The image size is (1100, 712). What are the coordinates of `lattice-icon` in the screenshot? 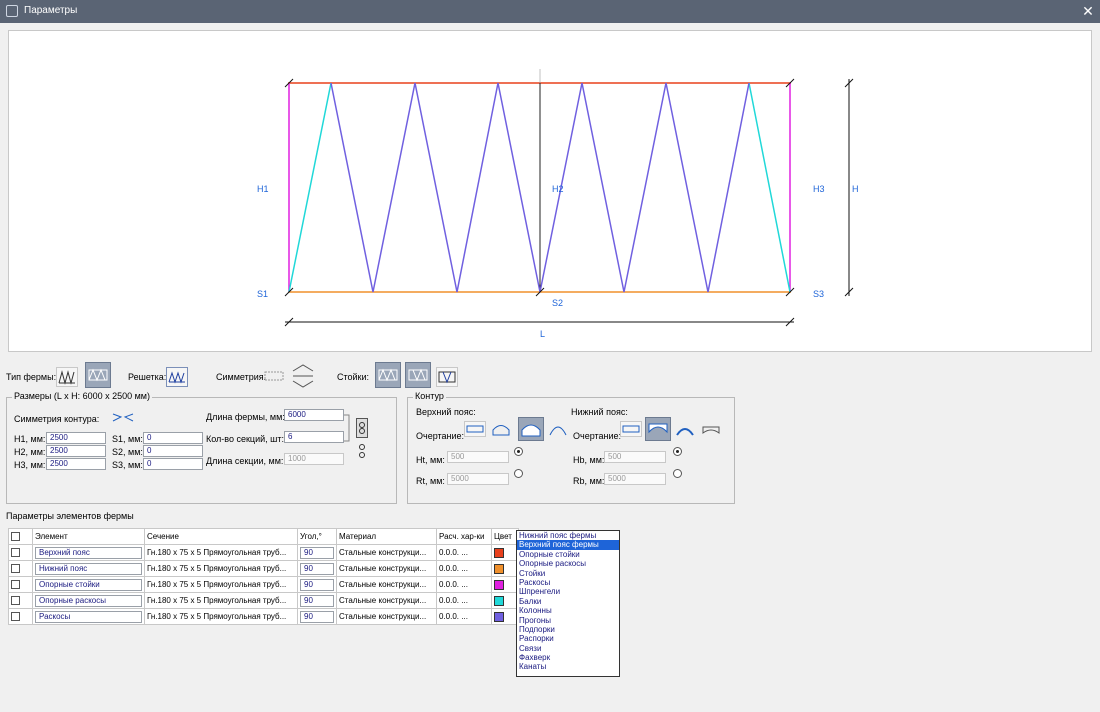 It's located at (176, 377).